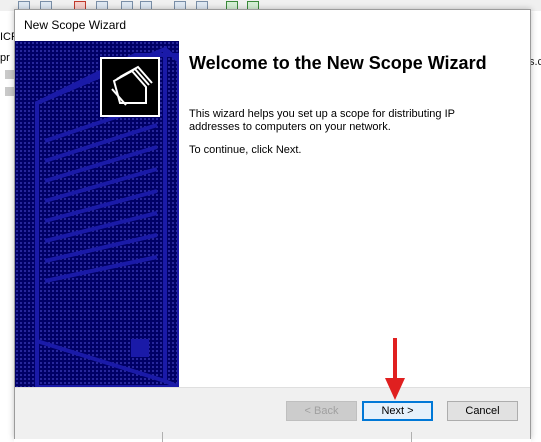  What do you see at coordinates (397, 411) in the screenshot?
I see `next-button: Next >` at bounding box center [397, 411].